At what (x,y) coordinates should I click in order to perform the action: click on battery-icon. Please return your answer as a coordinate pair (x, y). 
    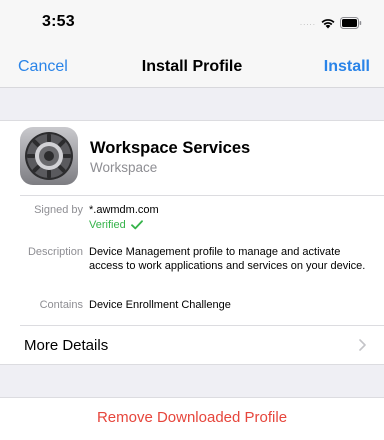
    Looking at the image, I should click on (351, 23).